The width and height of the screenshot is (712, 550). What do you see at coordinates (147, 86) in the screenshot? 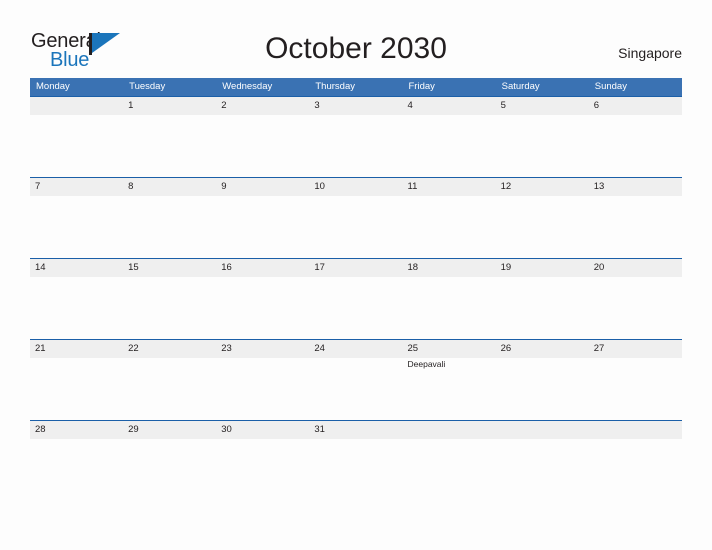
I see `weekday-header-tuesday: Tuesday` at bounding box center [147, 86].